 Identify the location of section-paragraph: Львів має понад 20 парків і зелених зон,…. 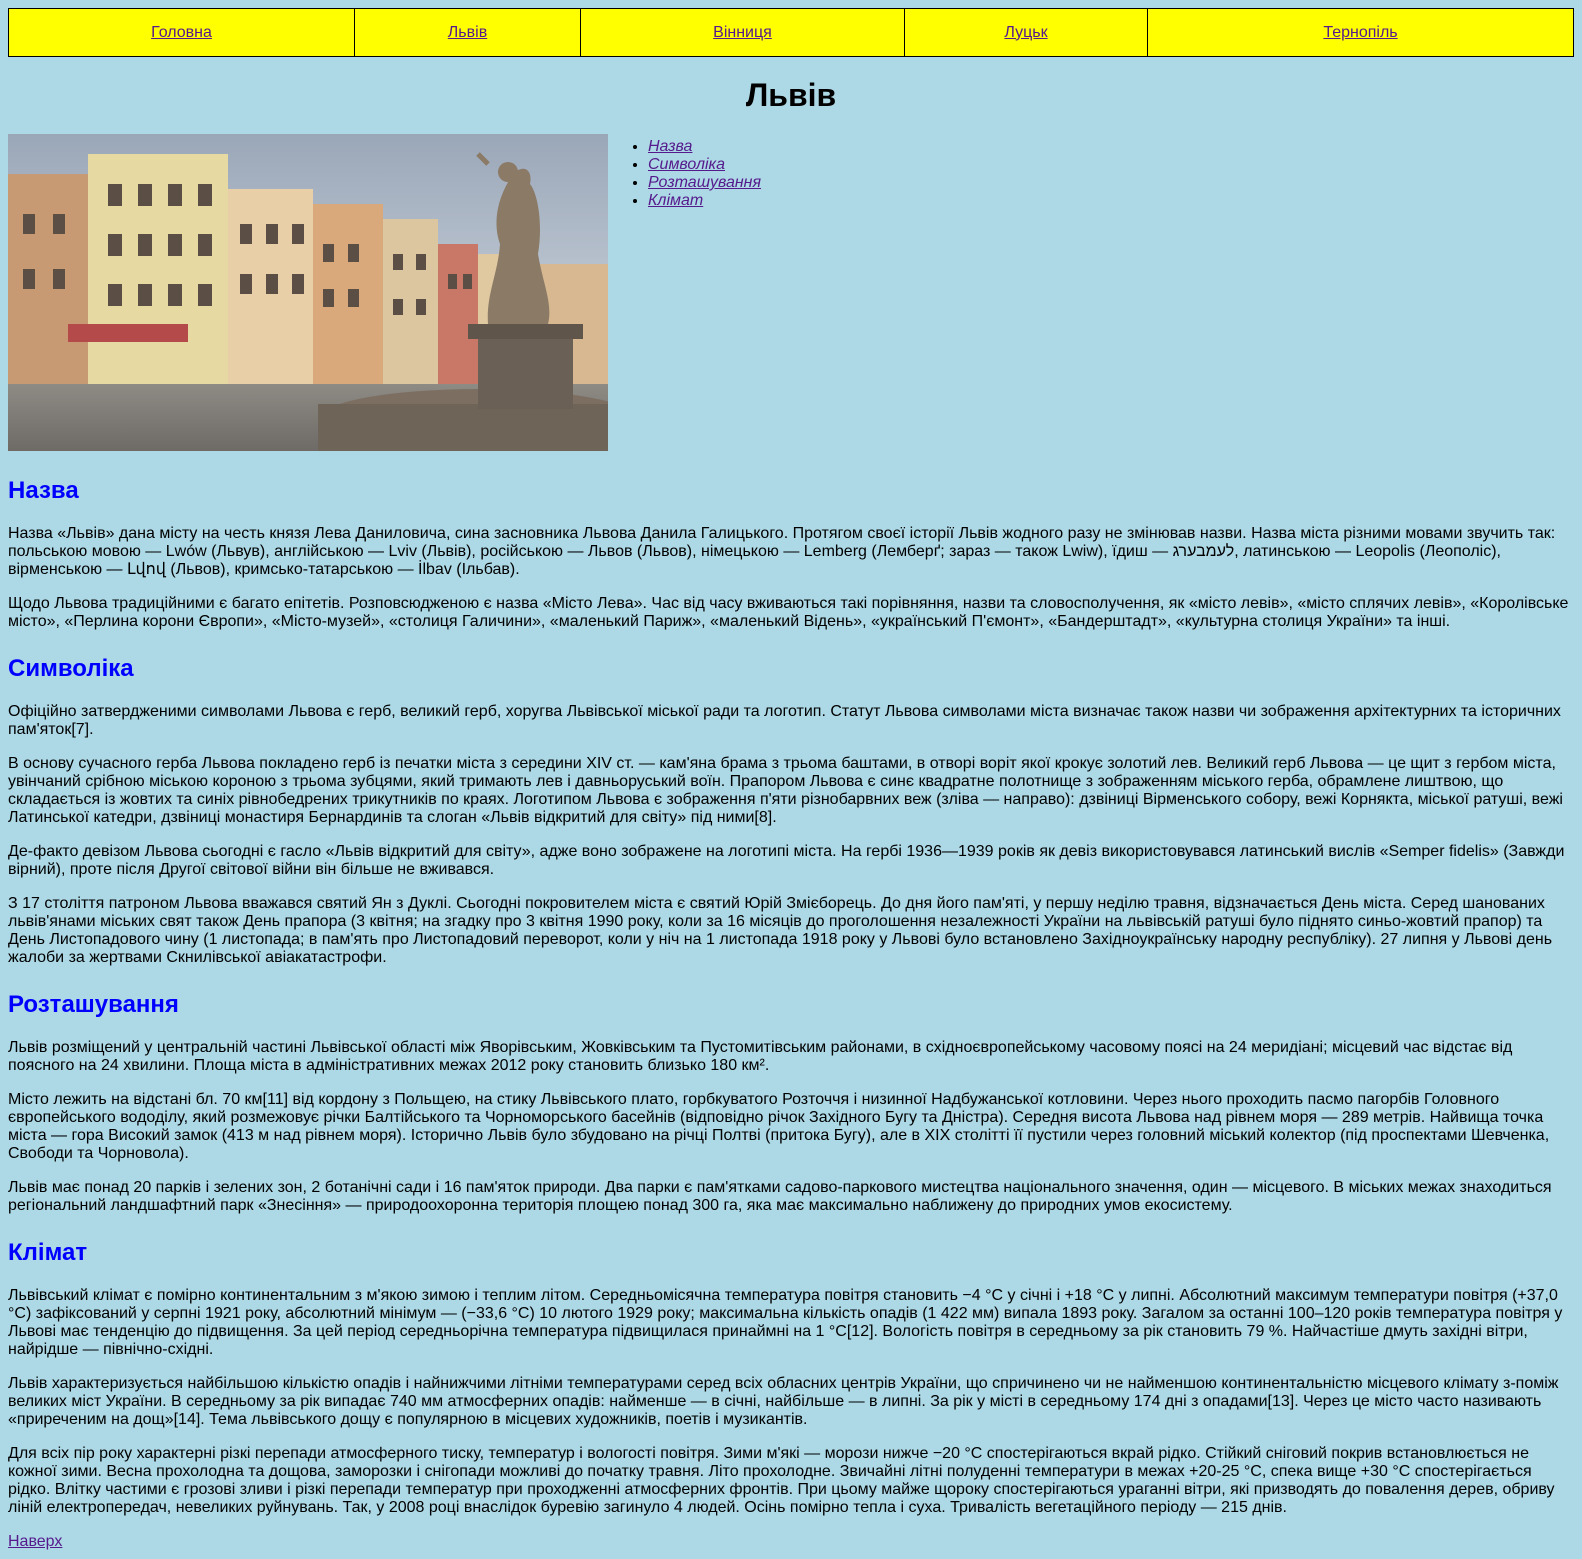
(780, 1196).